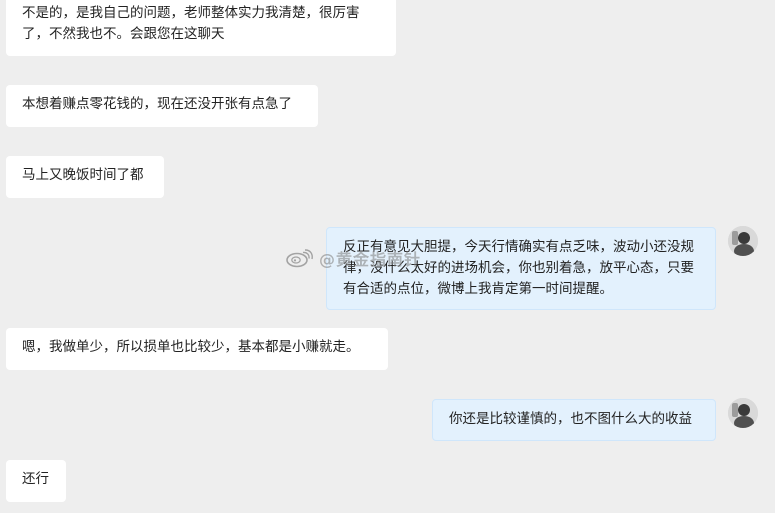 The width and height of the screenshot is (775, 513). What do you see at coordinates (299, 258) in the screenshot?
I see `weibo-icon` at bounding box center [299, 258].